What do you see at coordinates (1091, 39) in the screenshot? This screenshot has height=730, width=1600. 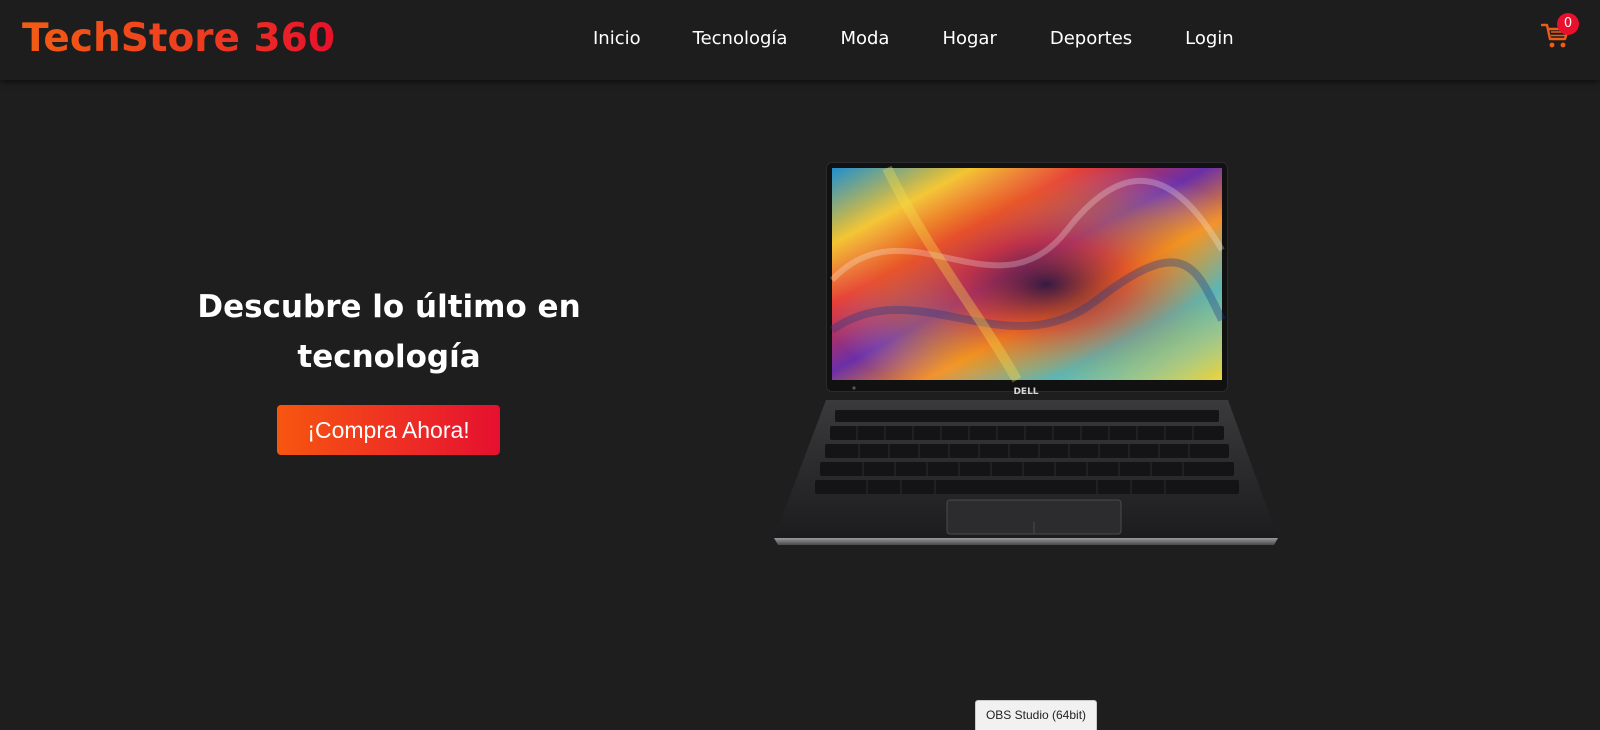 I see `nav-link-deportes: Deportes` at bounding box center [1091, 39].